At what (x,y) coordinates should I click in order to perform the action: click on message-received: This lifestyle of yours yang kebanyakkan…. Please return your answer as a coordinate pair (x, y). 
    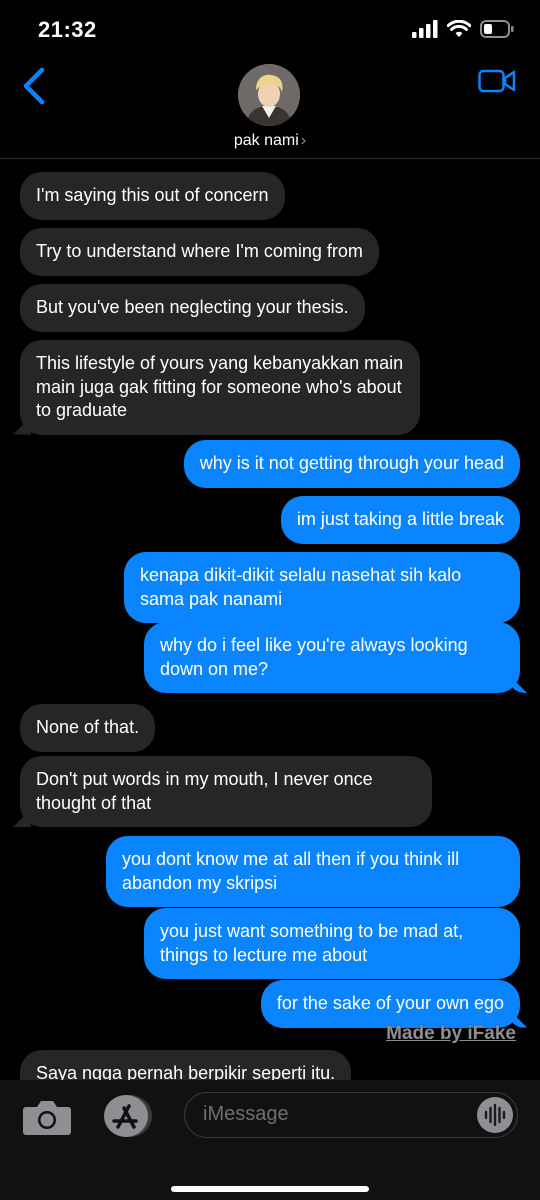
    Looking at the image, I should click on (220, 387).